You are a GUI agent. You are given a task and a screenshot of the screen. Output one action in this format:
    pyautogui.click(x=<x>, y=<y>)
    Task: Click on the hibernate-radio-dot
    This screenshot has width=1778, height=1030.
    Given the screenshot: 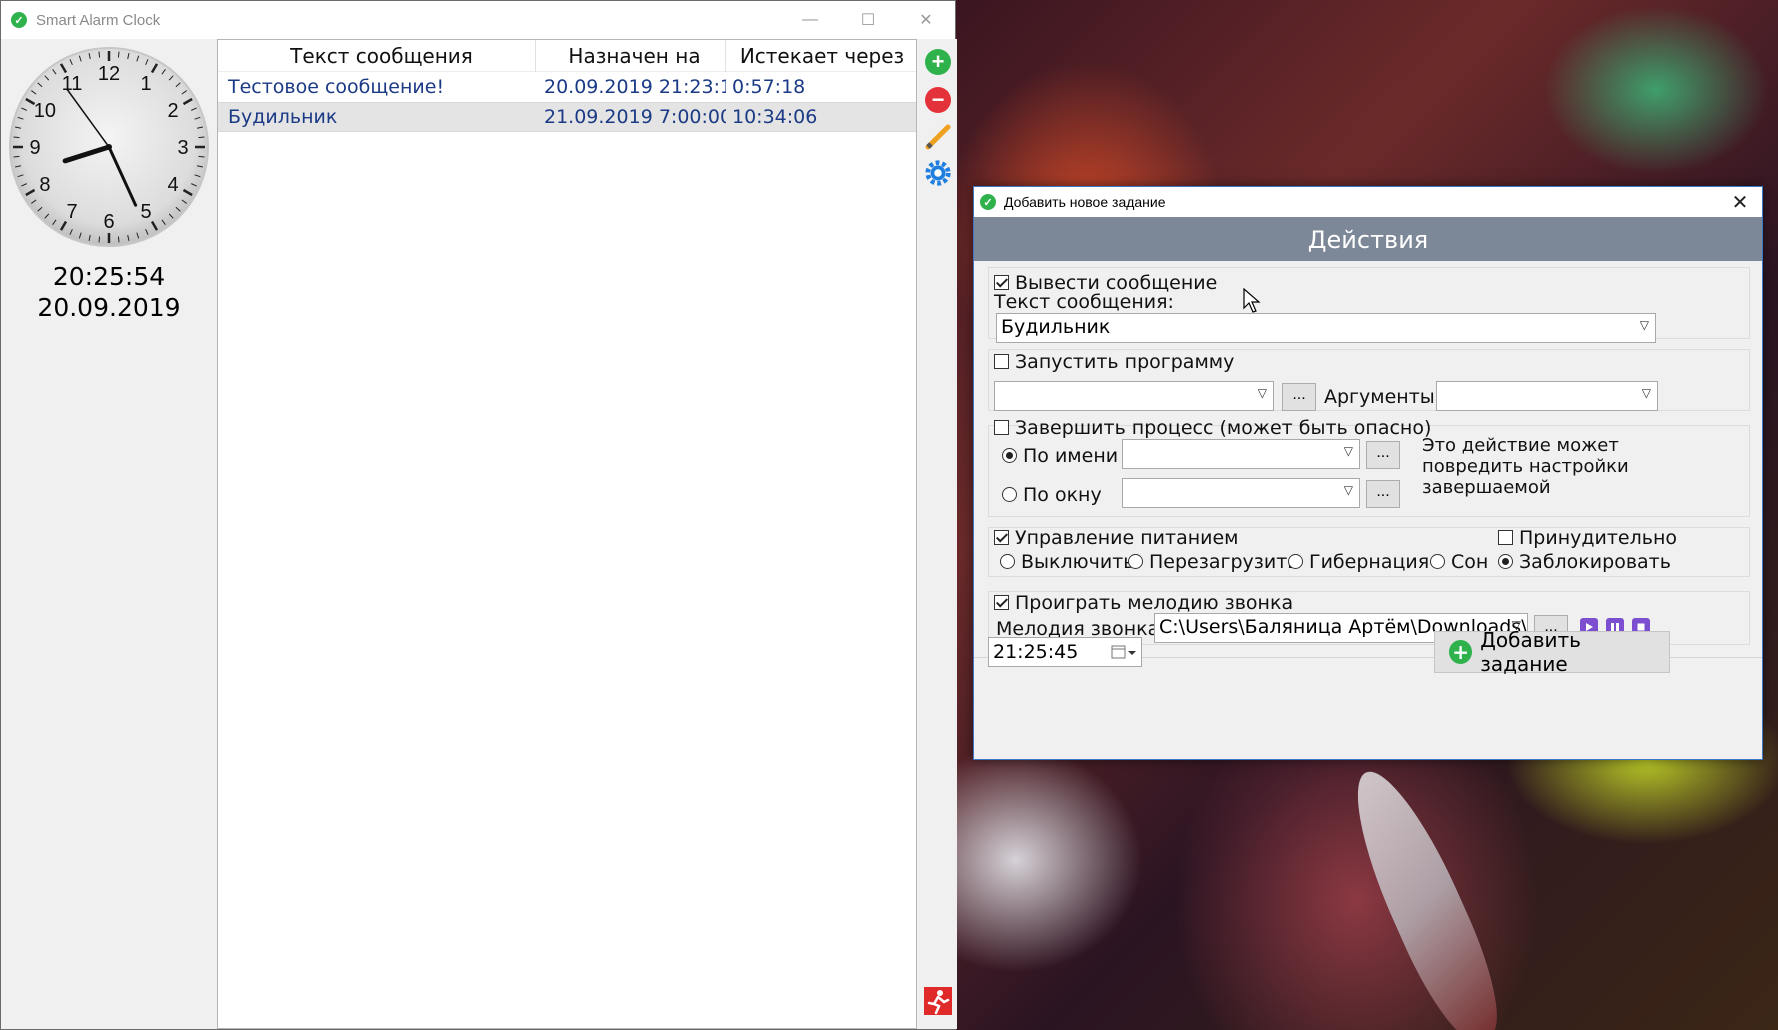 What is the action you would take?
    pyautogui.click(x=1295, y=561)
    